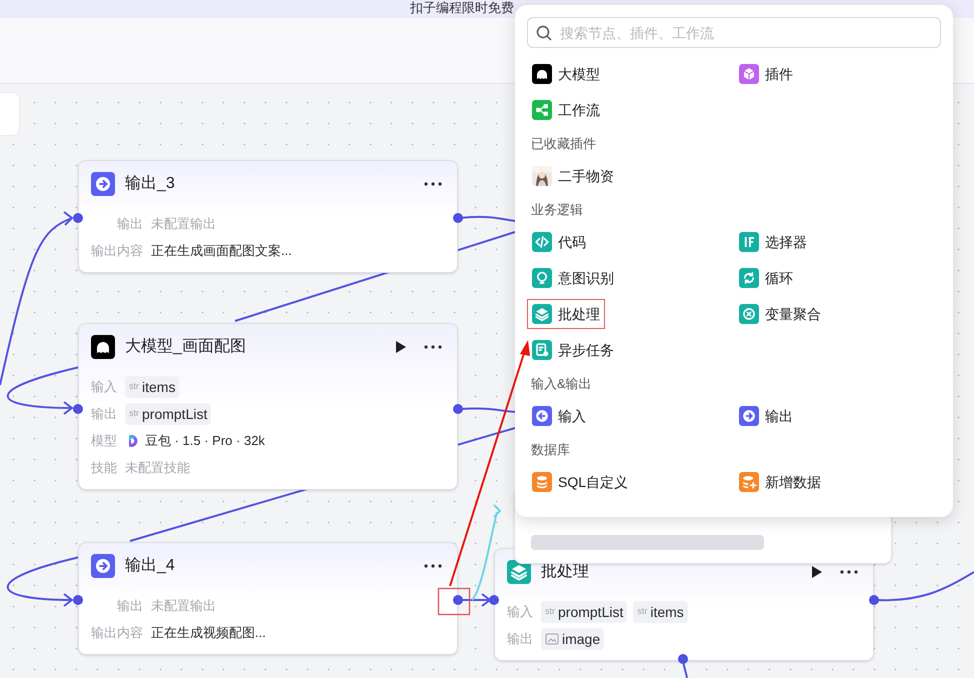  Describe the element at coordinates (186, 346) in the screenshot. I see `node-title: 大模型_画面配图` at that location.